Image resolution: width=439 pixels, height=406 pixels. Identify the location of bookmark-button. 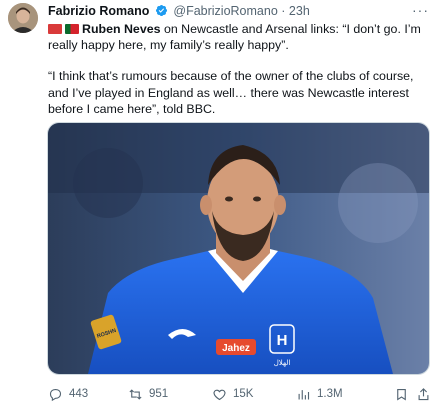
(401, 394).